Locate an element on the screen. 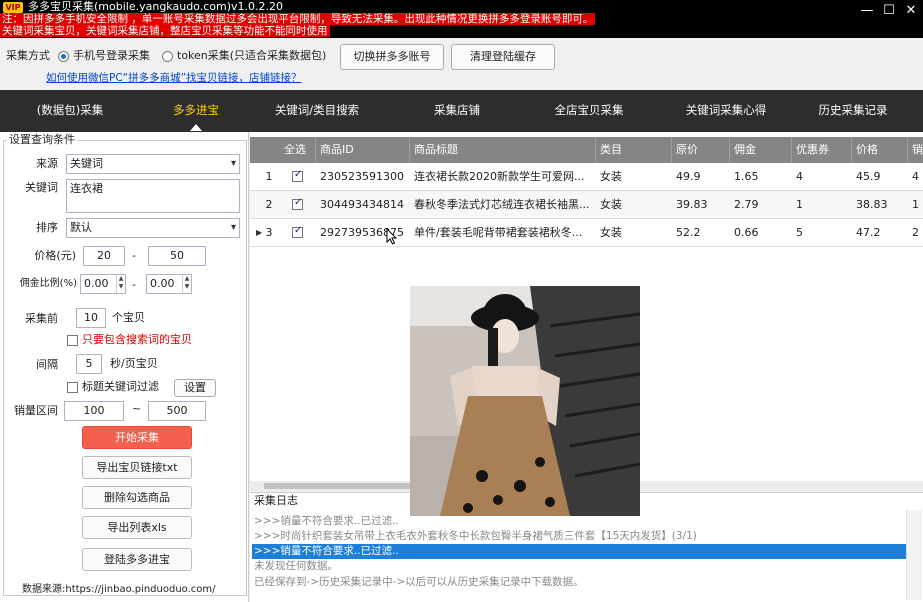 Image resolution: width=923 pixels, height=602 pixels. col-category: 类目 is located at coordinates (634, 150).